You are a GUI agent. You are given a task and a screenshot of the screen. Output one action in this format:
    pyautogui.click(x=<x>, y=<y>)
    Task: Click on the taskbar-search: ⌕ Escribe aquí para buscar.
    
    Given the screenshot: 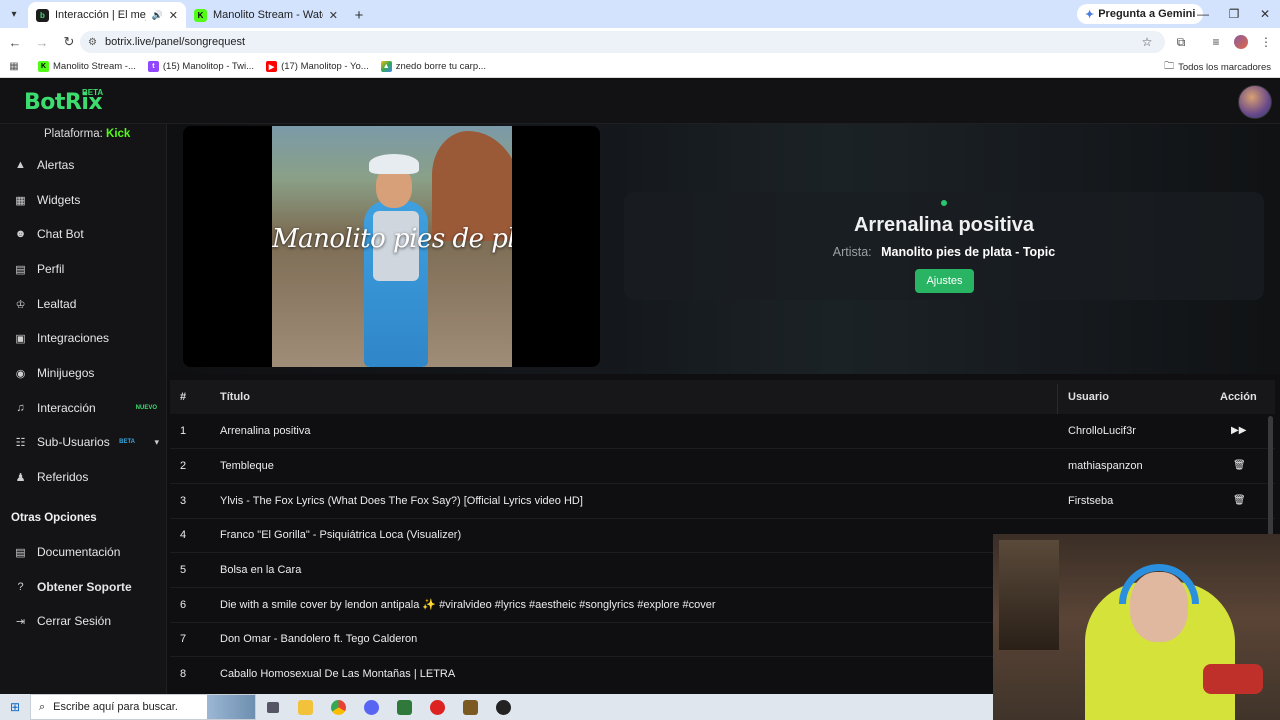 What is the action you would take?
    pyautogui.click(x=143, y=707)
    